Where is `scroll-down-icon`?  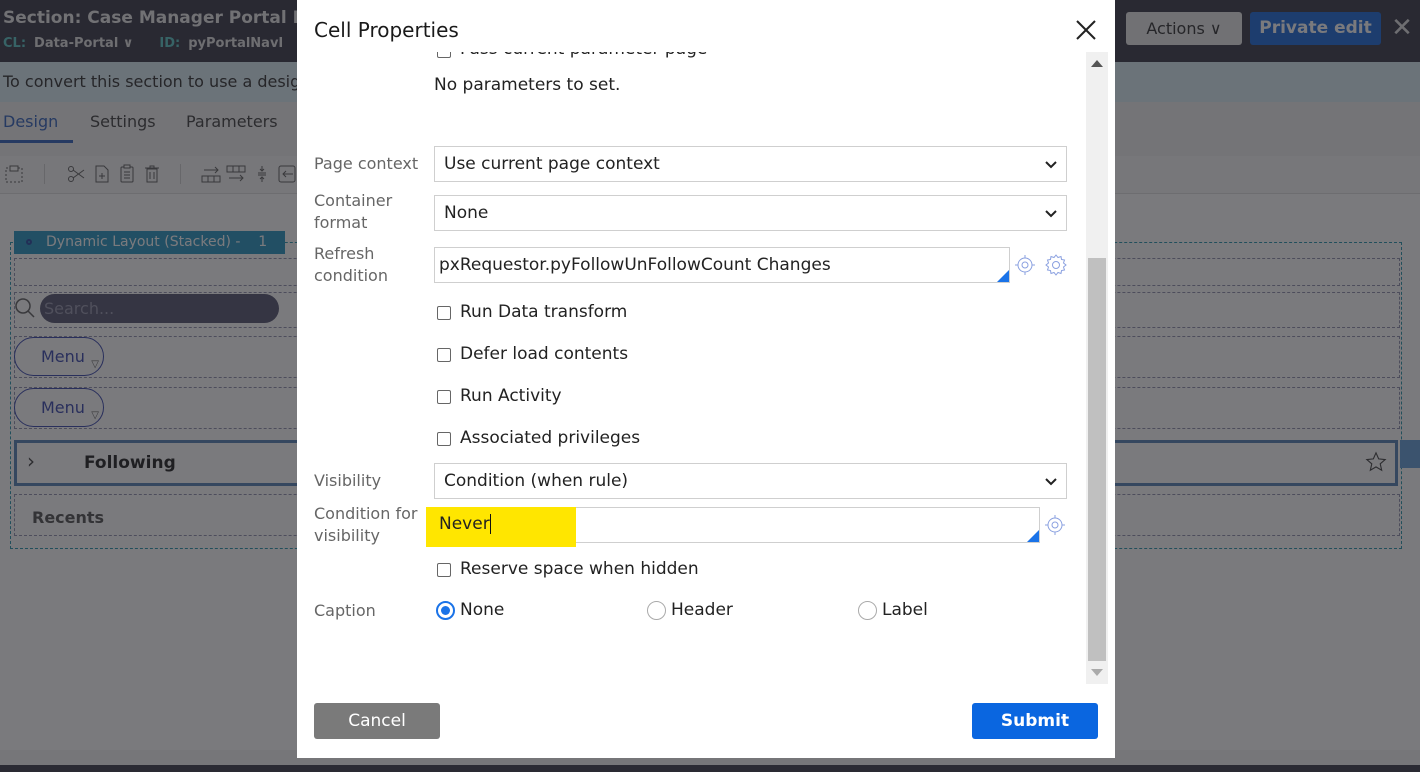 scroll-down-icon is located at coordinates (1097, 672).